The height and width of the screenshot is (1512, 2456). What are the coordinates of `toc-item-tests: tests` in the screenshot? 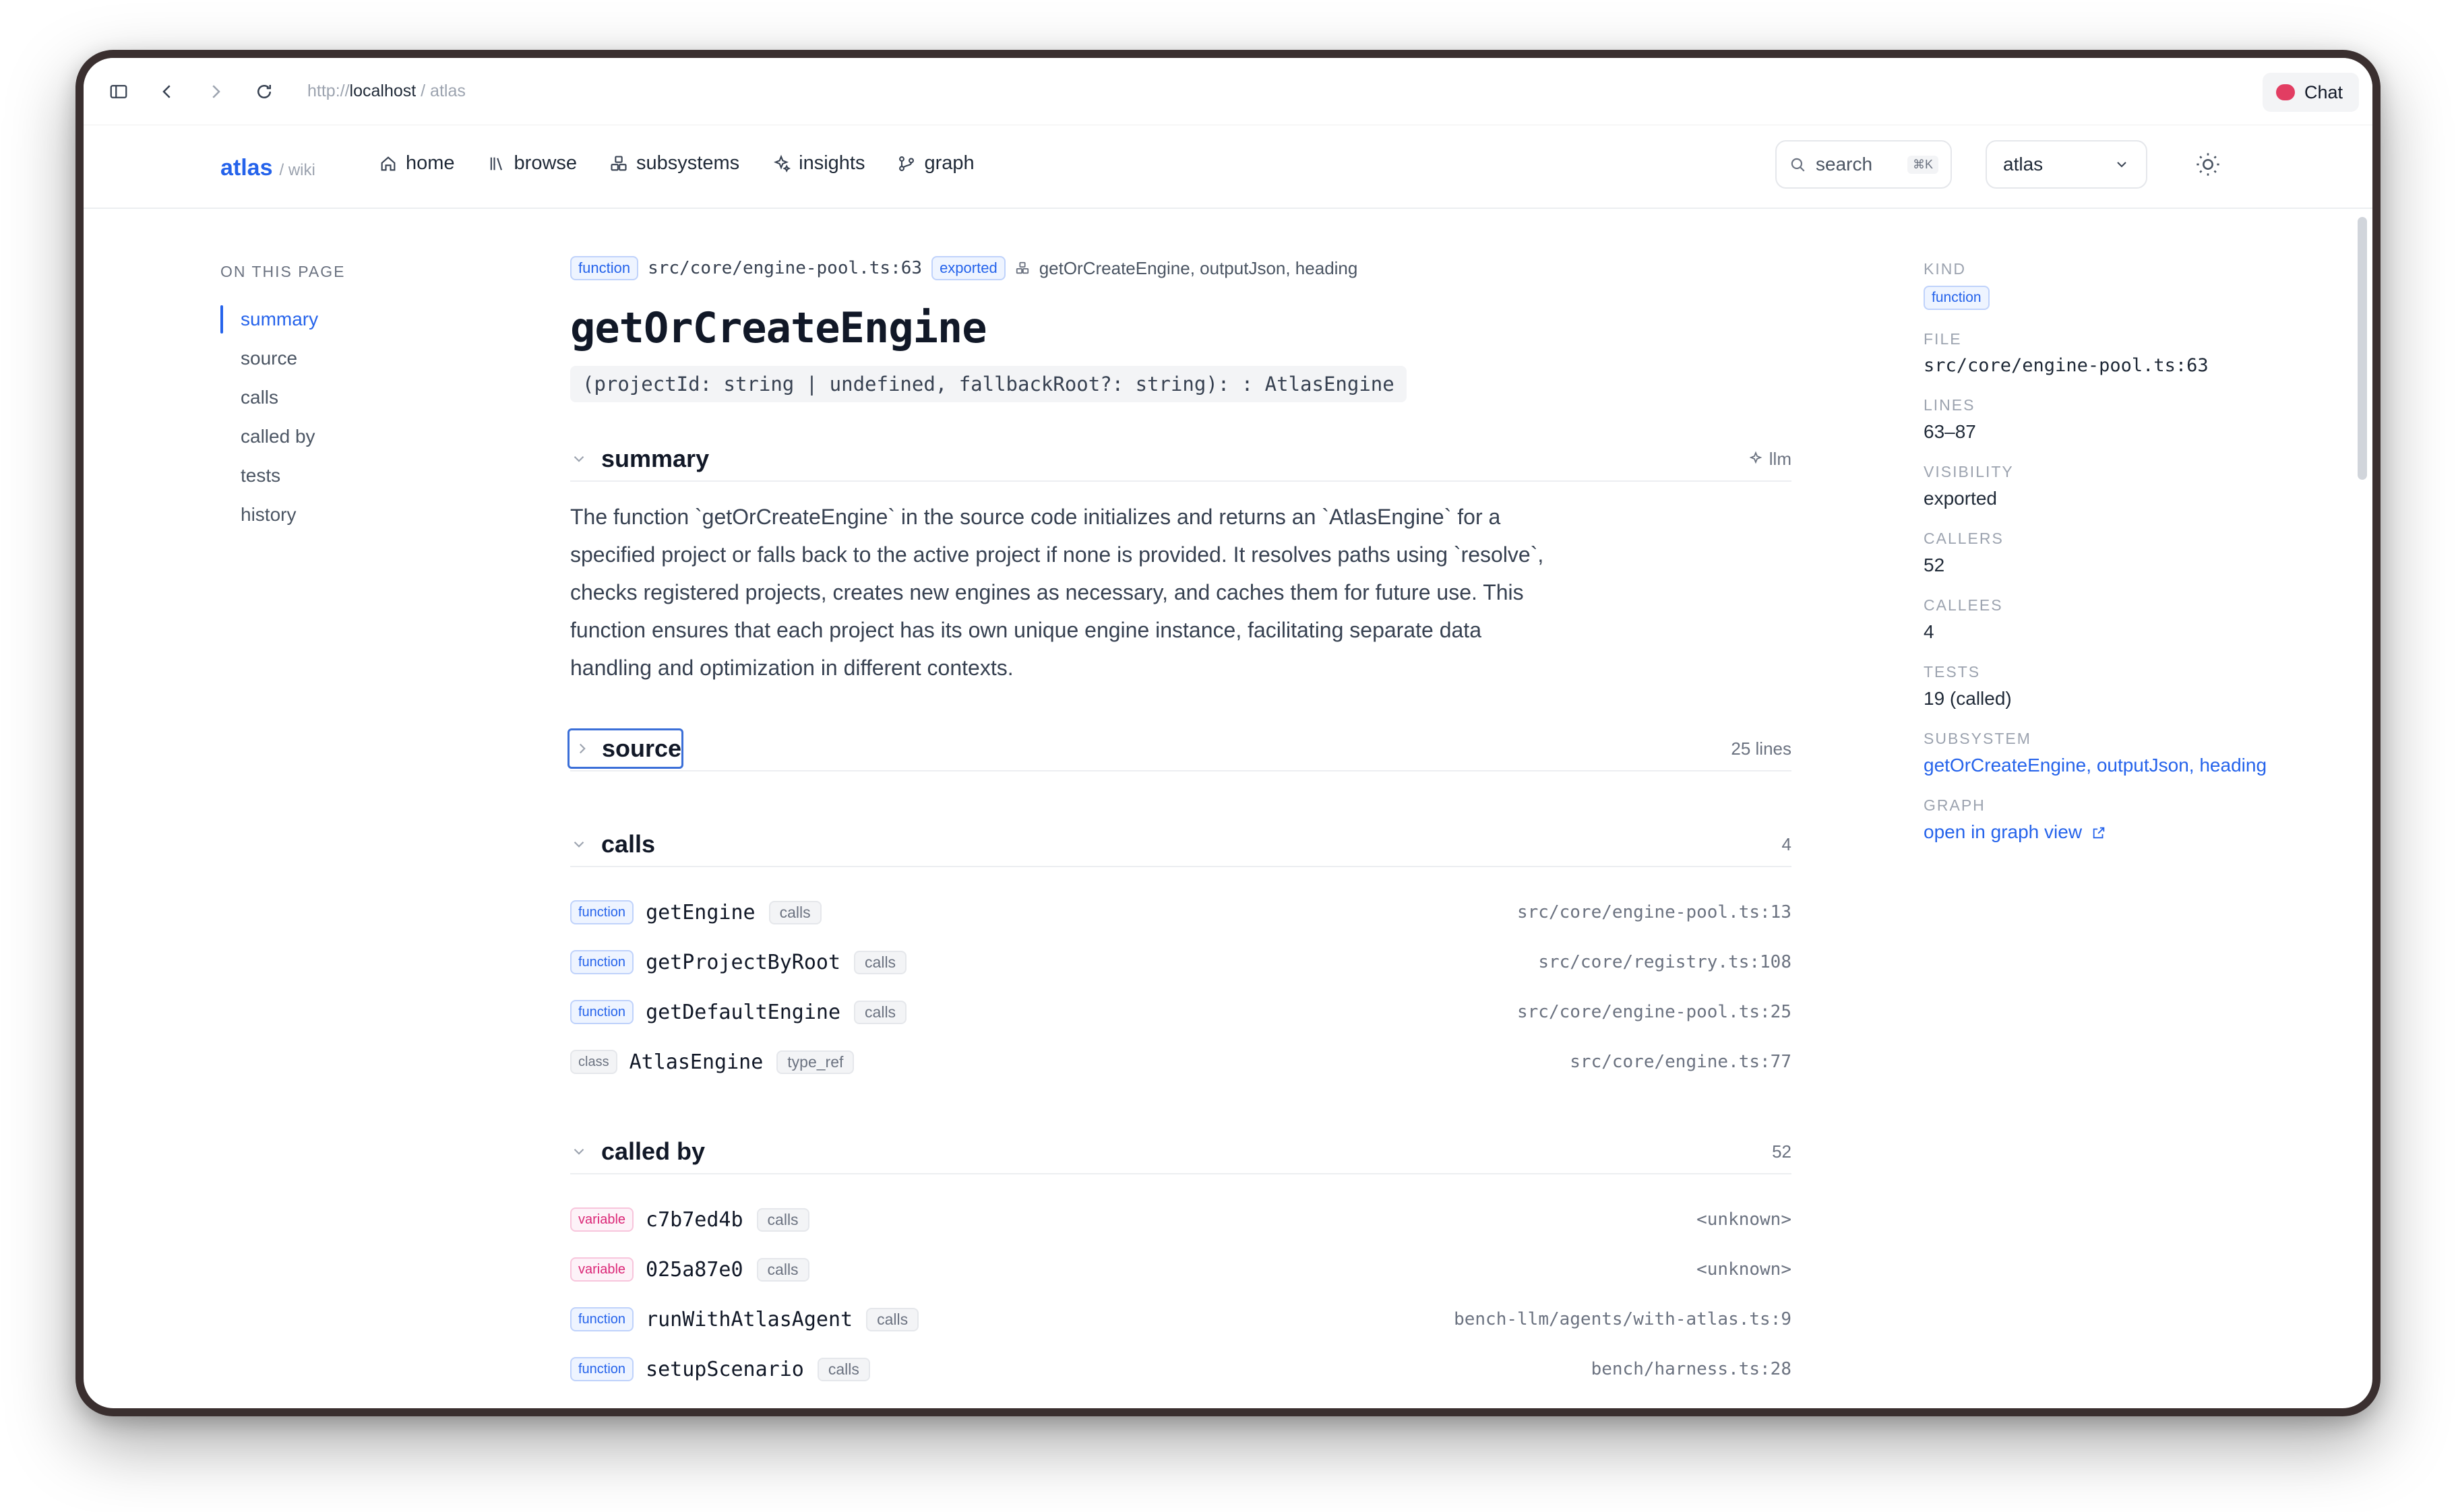 It's located at (282, 475).